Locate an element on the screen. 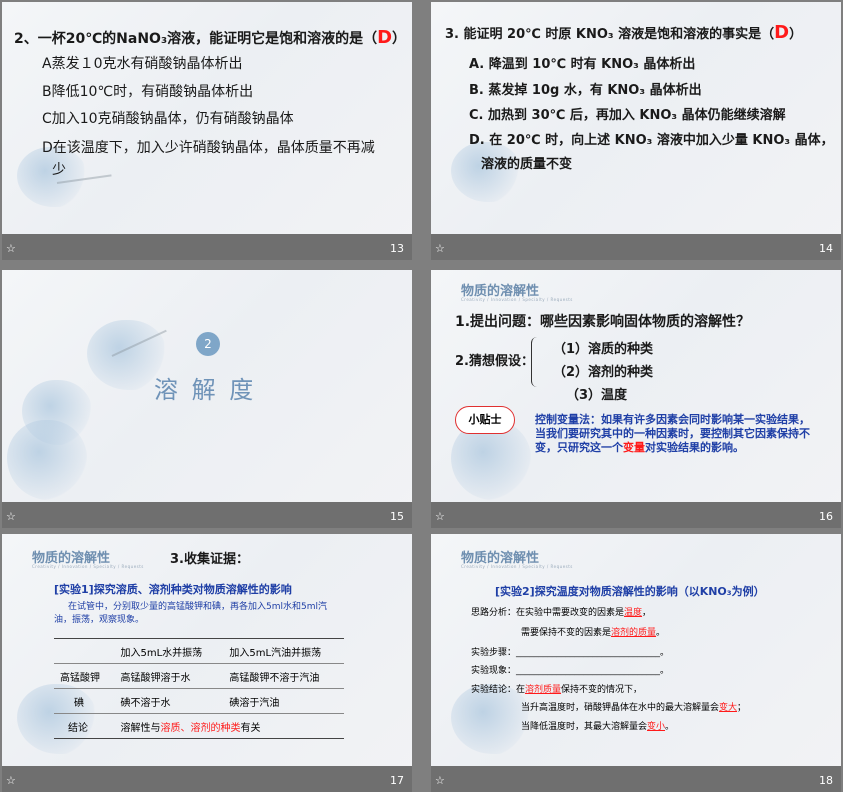 The height and width of the screenshot is (792, 843). question-1: 1.提出问题：哪些因素影响固体物质的溶解性？ is located at coordinates (603, 322).